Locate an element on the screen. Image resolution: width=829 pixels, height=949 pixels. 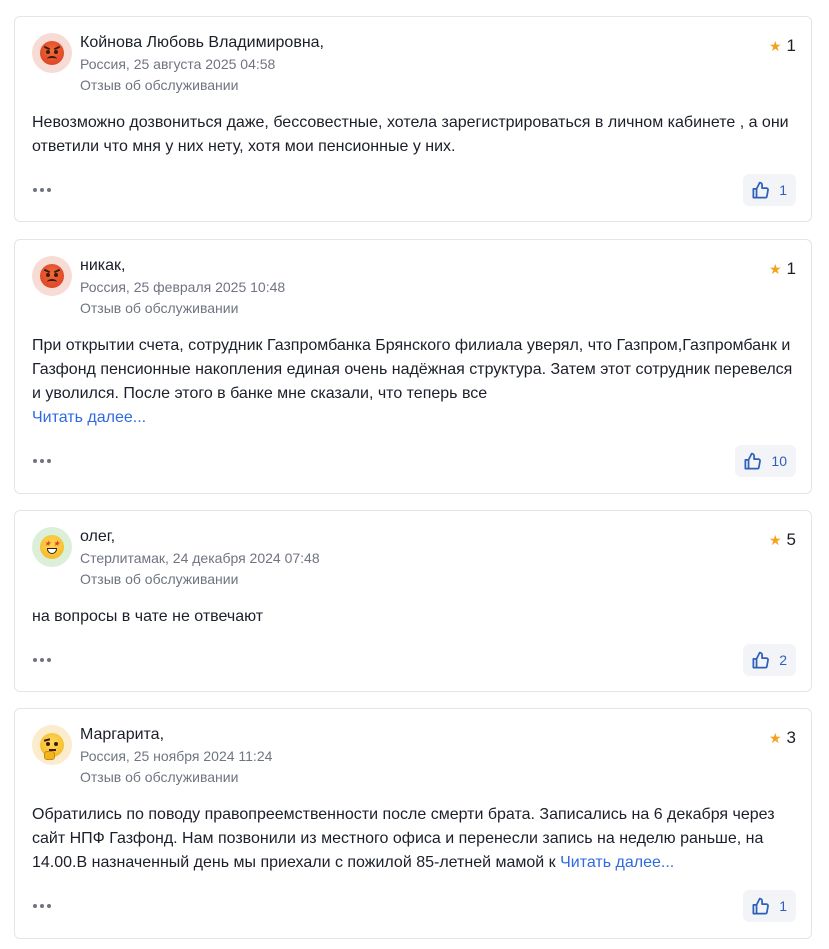
review-location-date: Россия, 25 февраля 2025 10:48 is located at coordinates (183, 287).